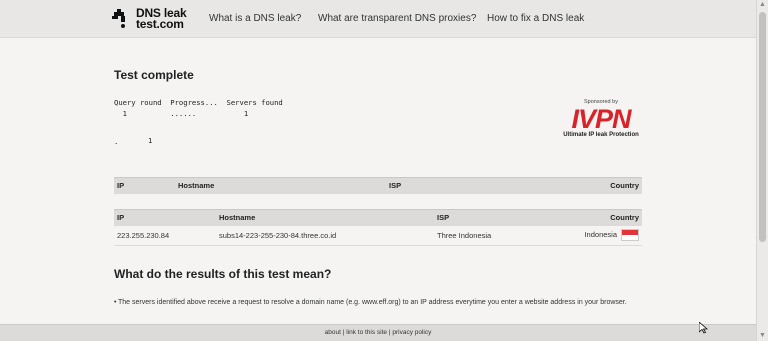 The image size is (768, 341). I want to click on cell-hostname: subs14-223-255-230-84.three.co.id, so click(325, 235).